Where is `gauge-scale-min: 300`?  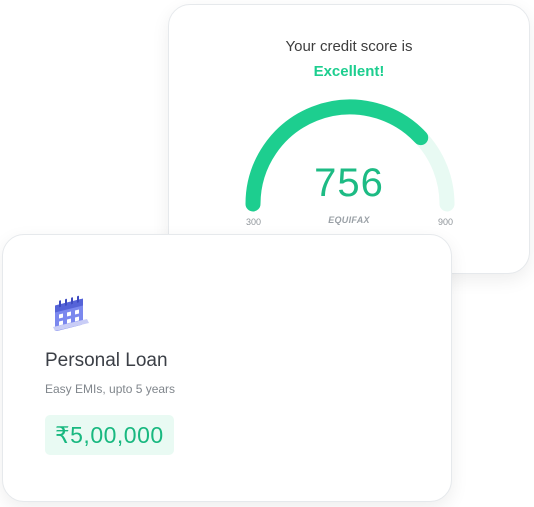
gauge-scale-min: 300 is located at coordinates (254, 222).